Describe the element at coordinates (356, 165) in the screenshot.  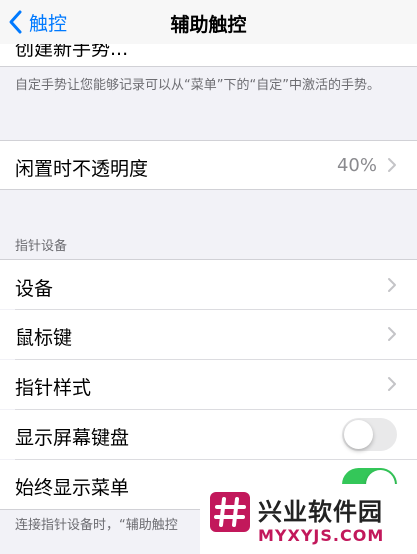
I see `idle-opacity-value: 40%` at that location.